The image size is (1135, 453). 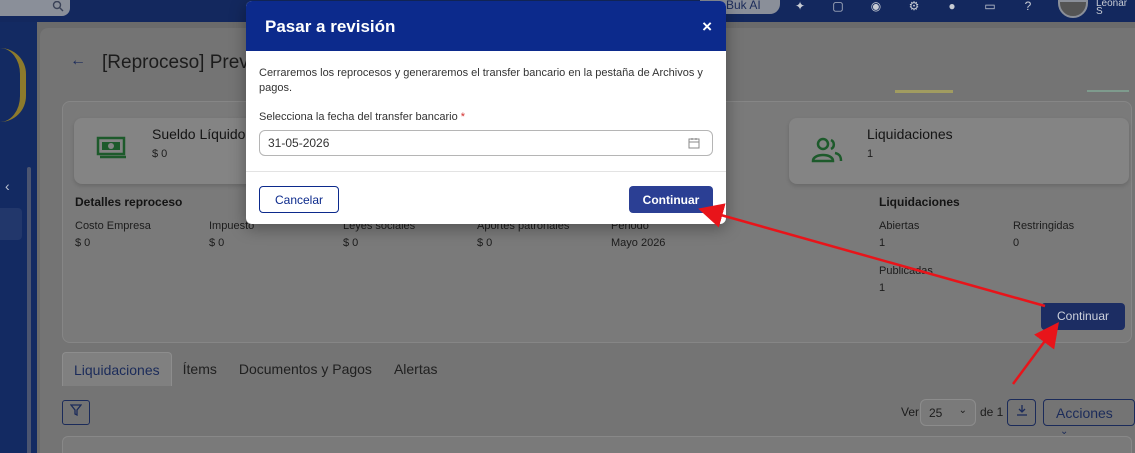 What do you see at coordinates (1112, 8) in the screenshot?
I see `user-name: Leonar S` at bounding box center [1112, 8].